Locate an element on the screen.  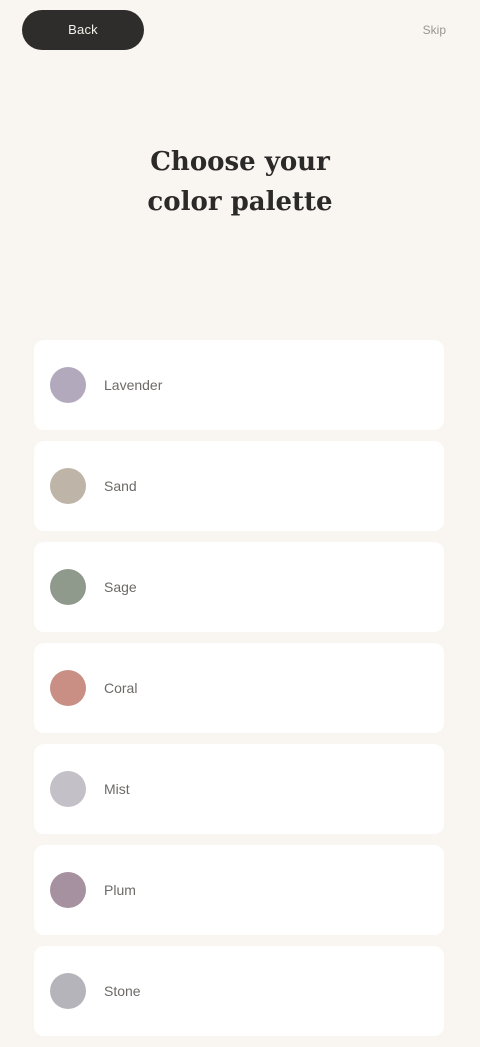
title-line-1: Choose your is located at coordinates (240, 162).